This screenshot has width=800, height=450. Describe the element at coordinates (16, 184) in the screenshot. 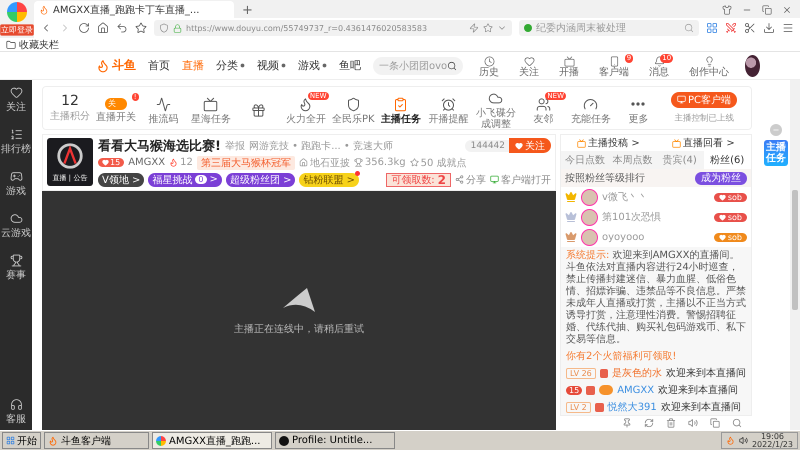

I see `sidebar-item: 游戏` at that location.